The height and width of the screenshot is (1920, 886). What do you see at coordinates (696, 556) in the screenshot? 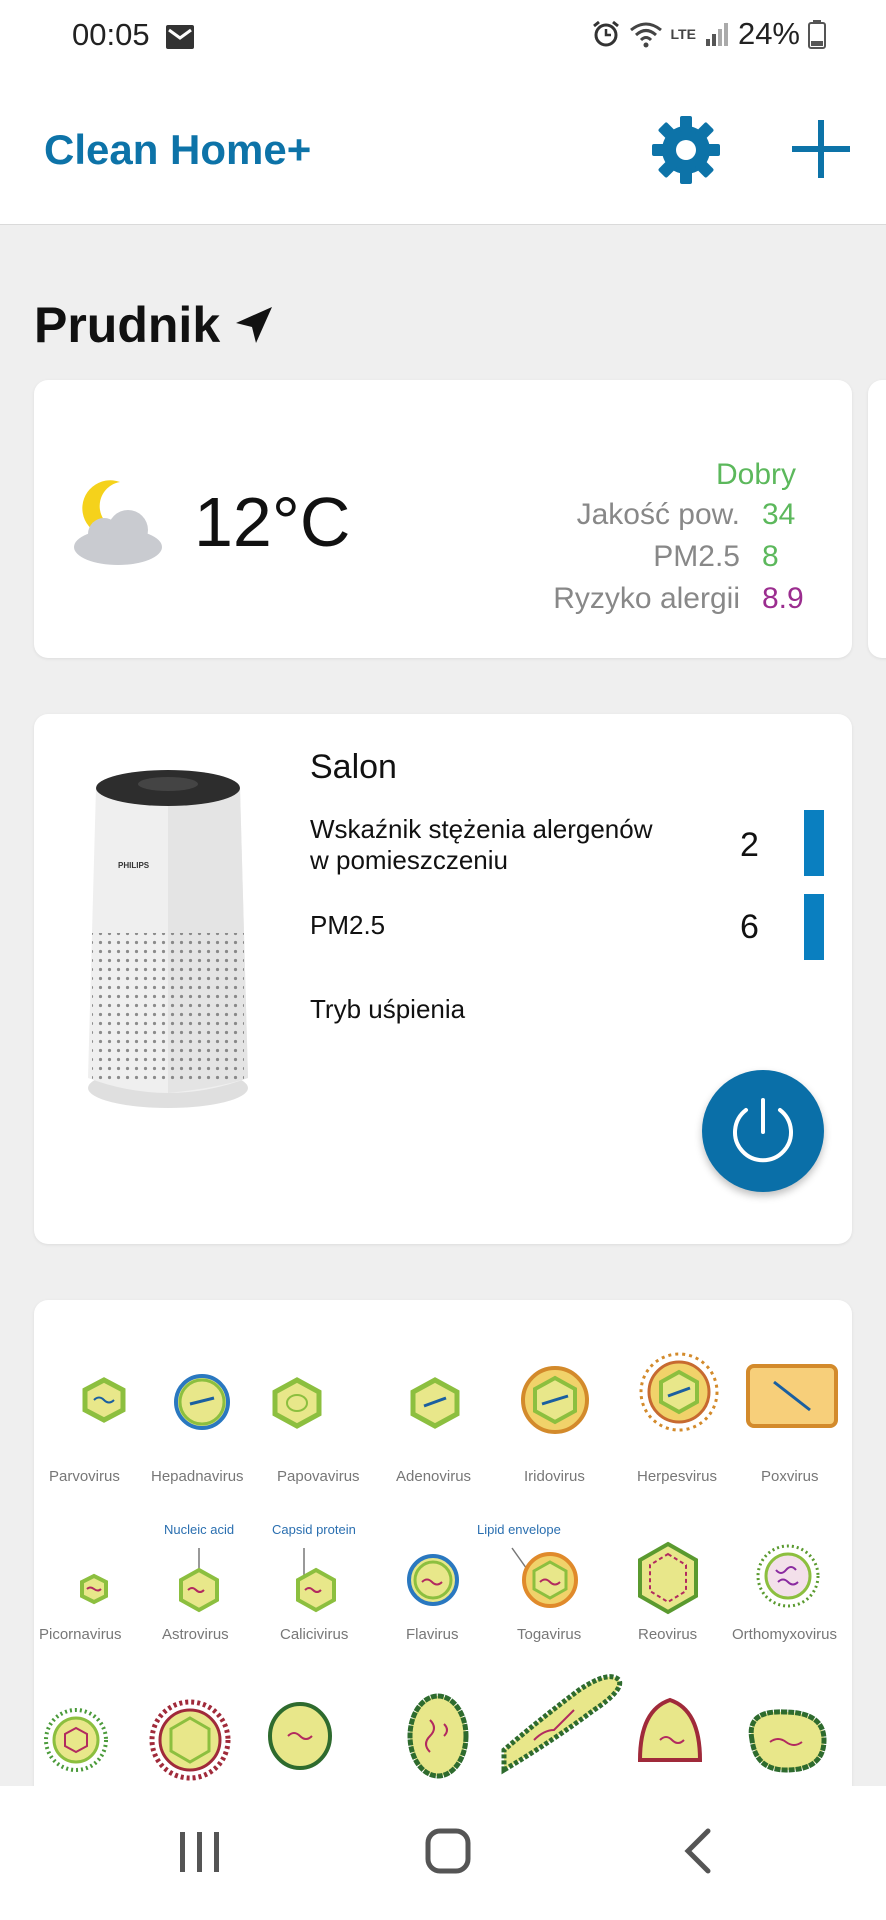
I see `pm25-label: PM2.5` at bounding box center [696, 556].